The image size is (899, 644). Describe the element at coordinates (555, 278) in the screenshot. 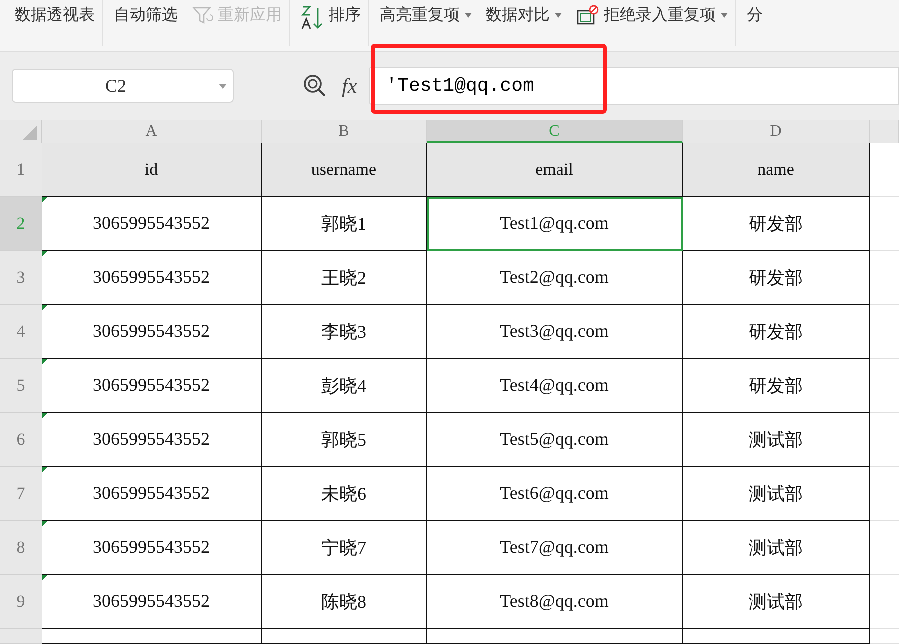

I see `table-cell: Test2@qq.com` at that location.